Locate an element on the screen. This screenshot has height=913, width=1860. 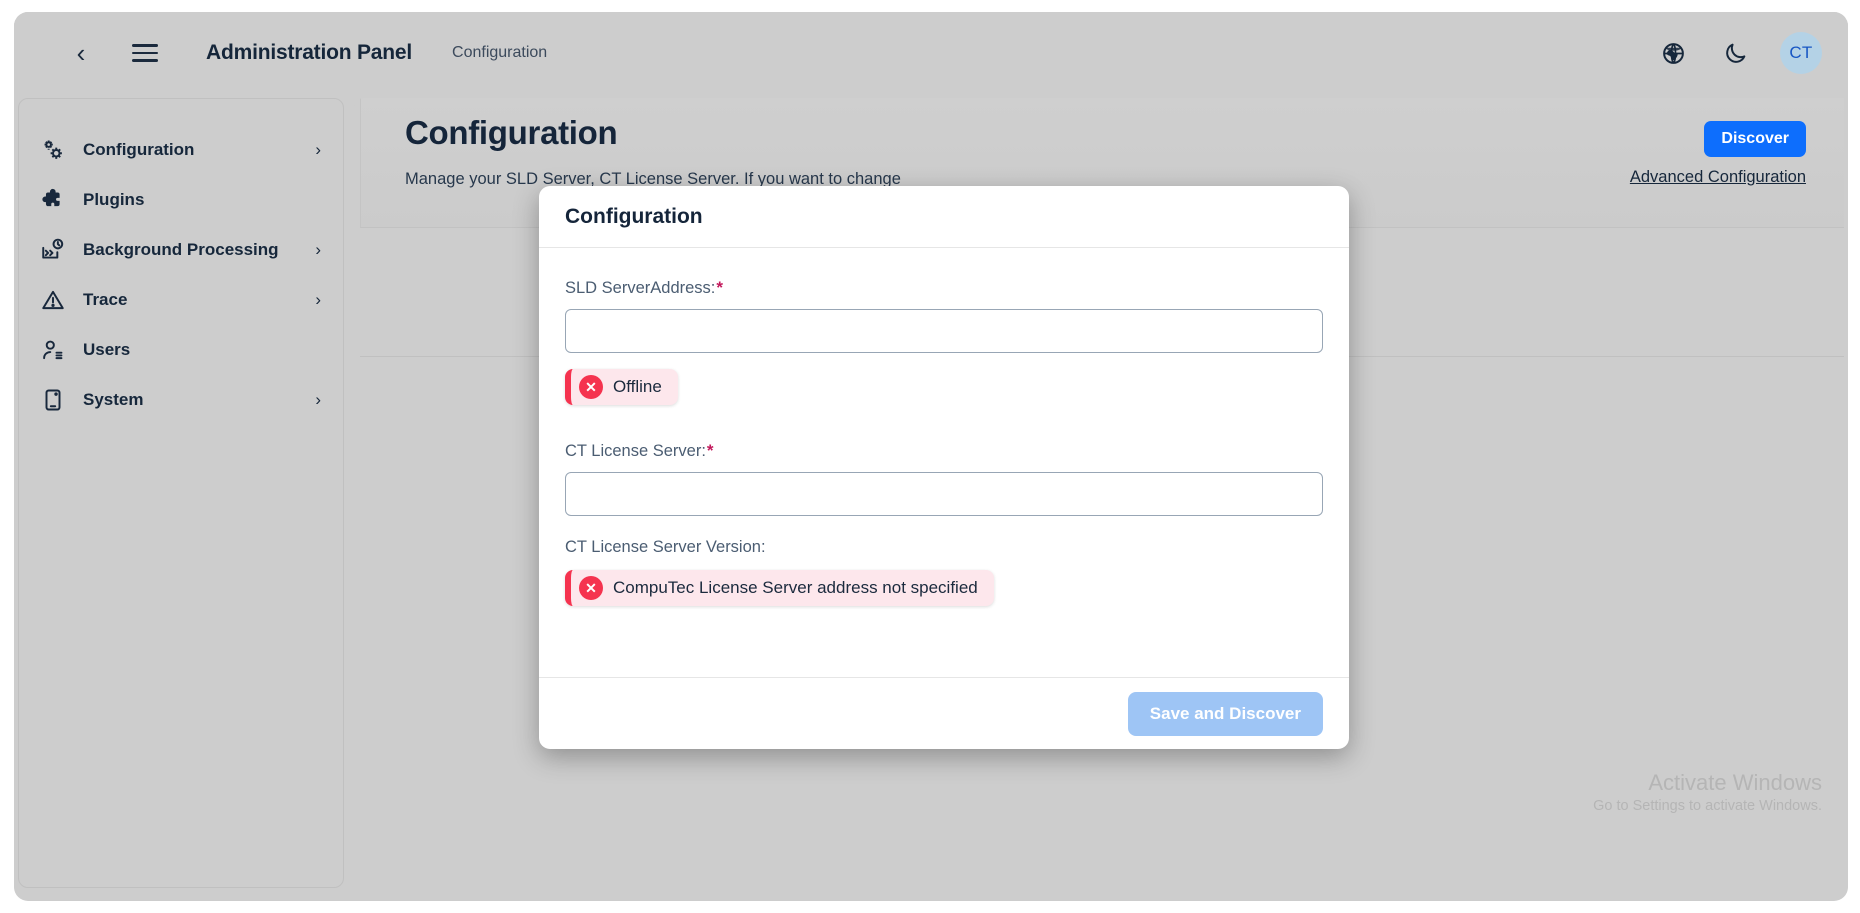
sidebar-item-background-processing: Background Processing › is located at coordinates (181, 250).